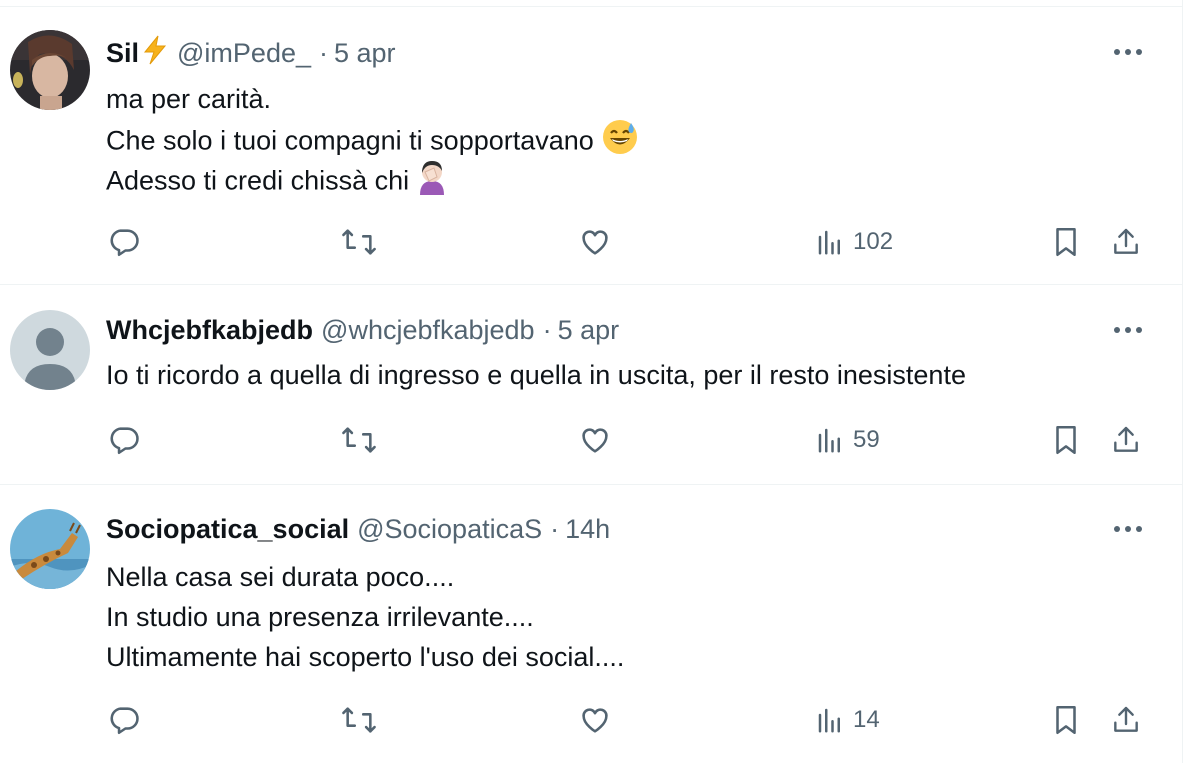 The height and width of the screenshot is (763, 1200). What do you see at coordinates (449, 529) in the screenshot?
I see `author-handle: @SociopaticaS` at bounding box center [449, 529].